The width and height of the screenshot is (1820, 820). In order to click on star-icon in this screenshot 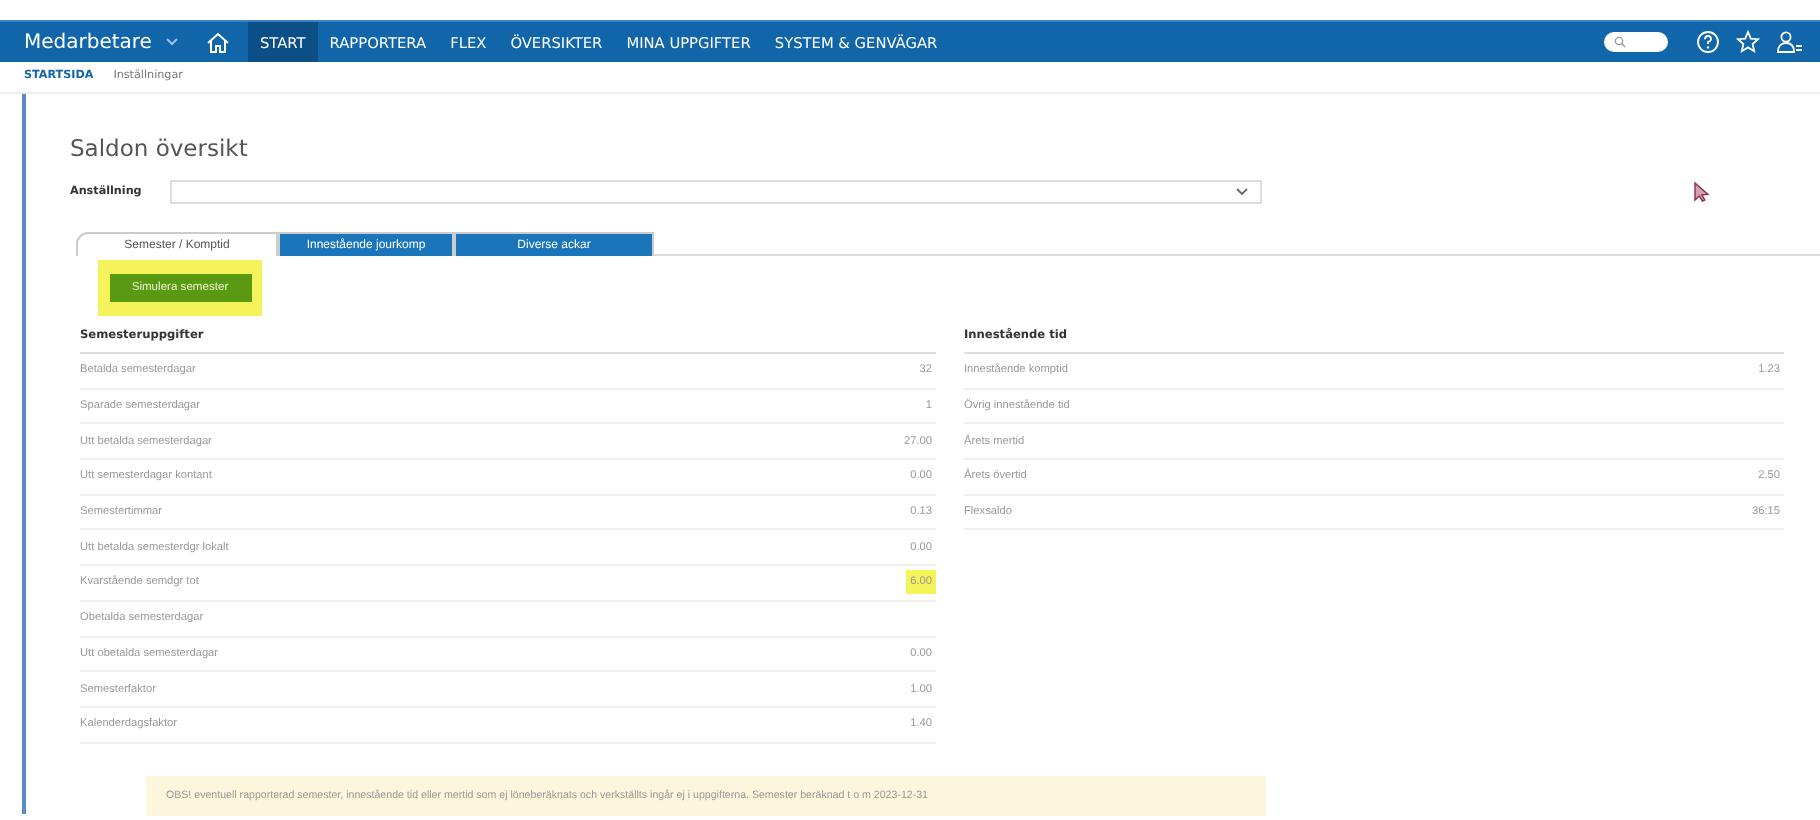, I will do `click(1748, 42)`.